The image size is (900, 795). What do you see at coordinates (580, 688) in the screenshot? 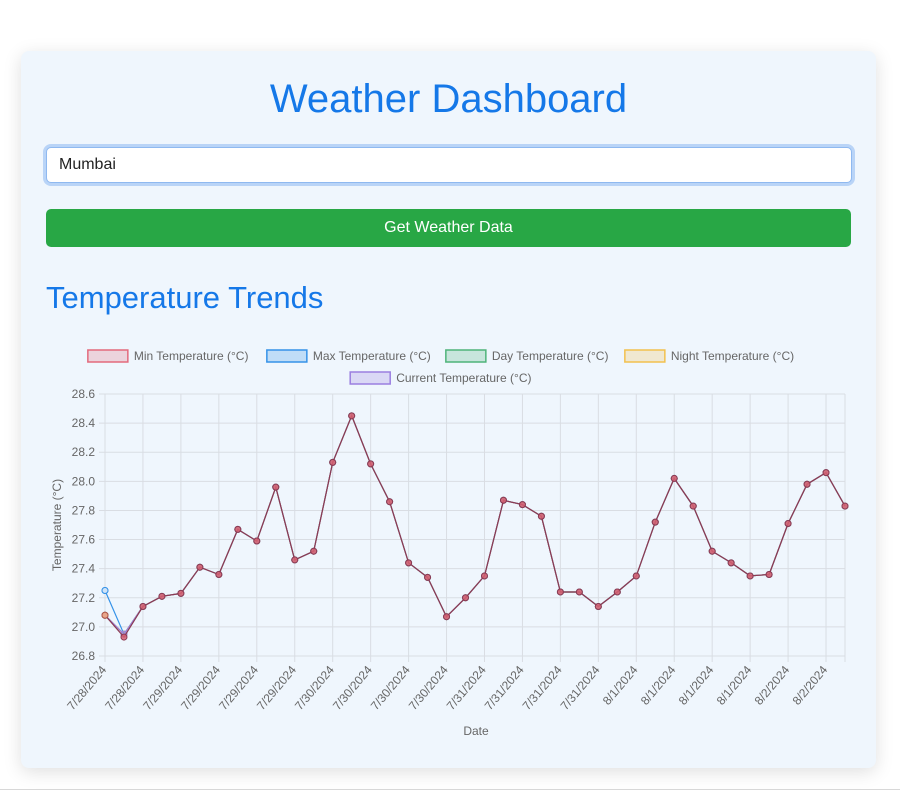
I see `x-tick-label: 7/31/2024` at bounding box center [580, 688].